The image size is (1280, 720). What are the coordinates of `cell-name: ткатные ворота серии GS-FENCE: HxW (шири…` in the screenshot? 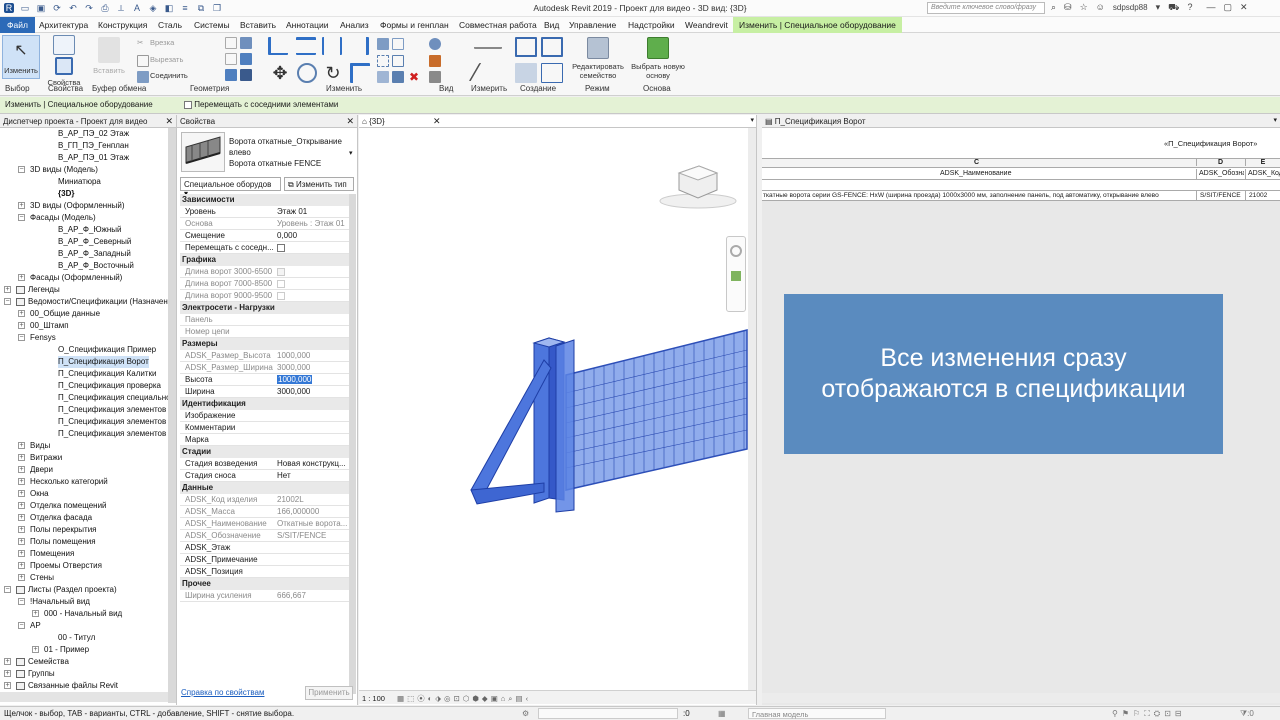 It's located at (979, 195).